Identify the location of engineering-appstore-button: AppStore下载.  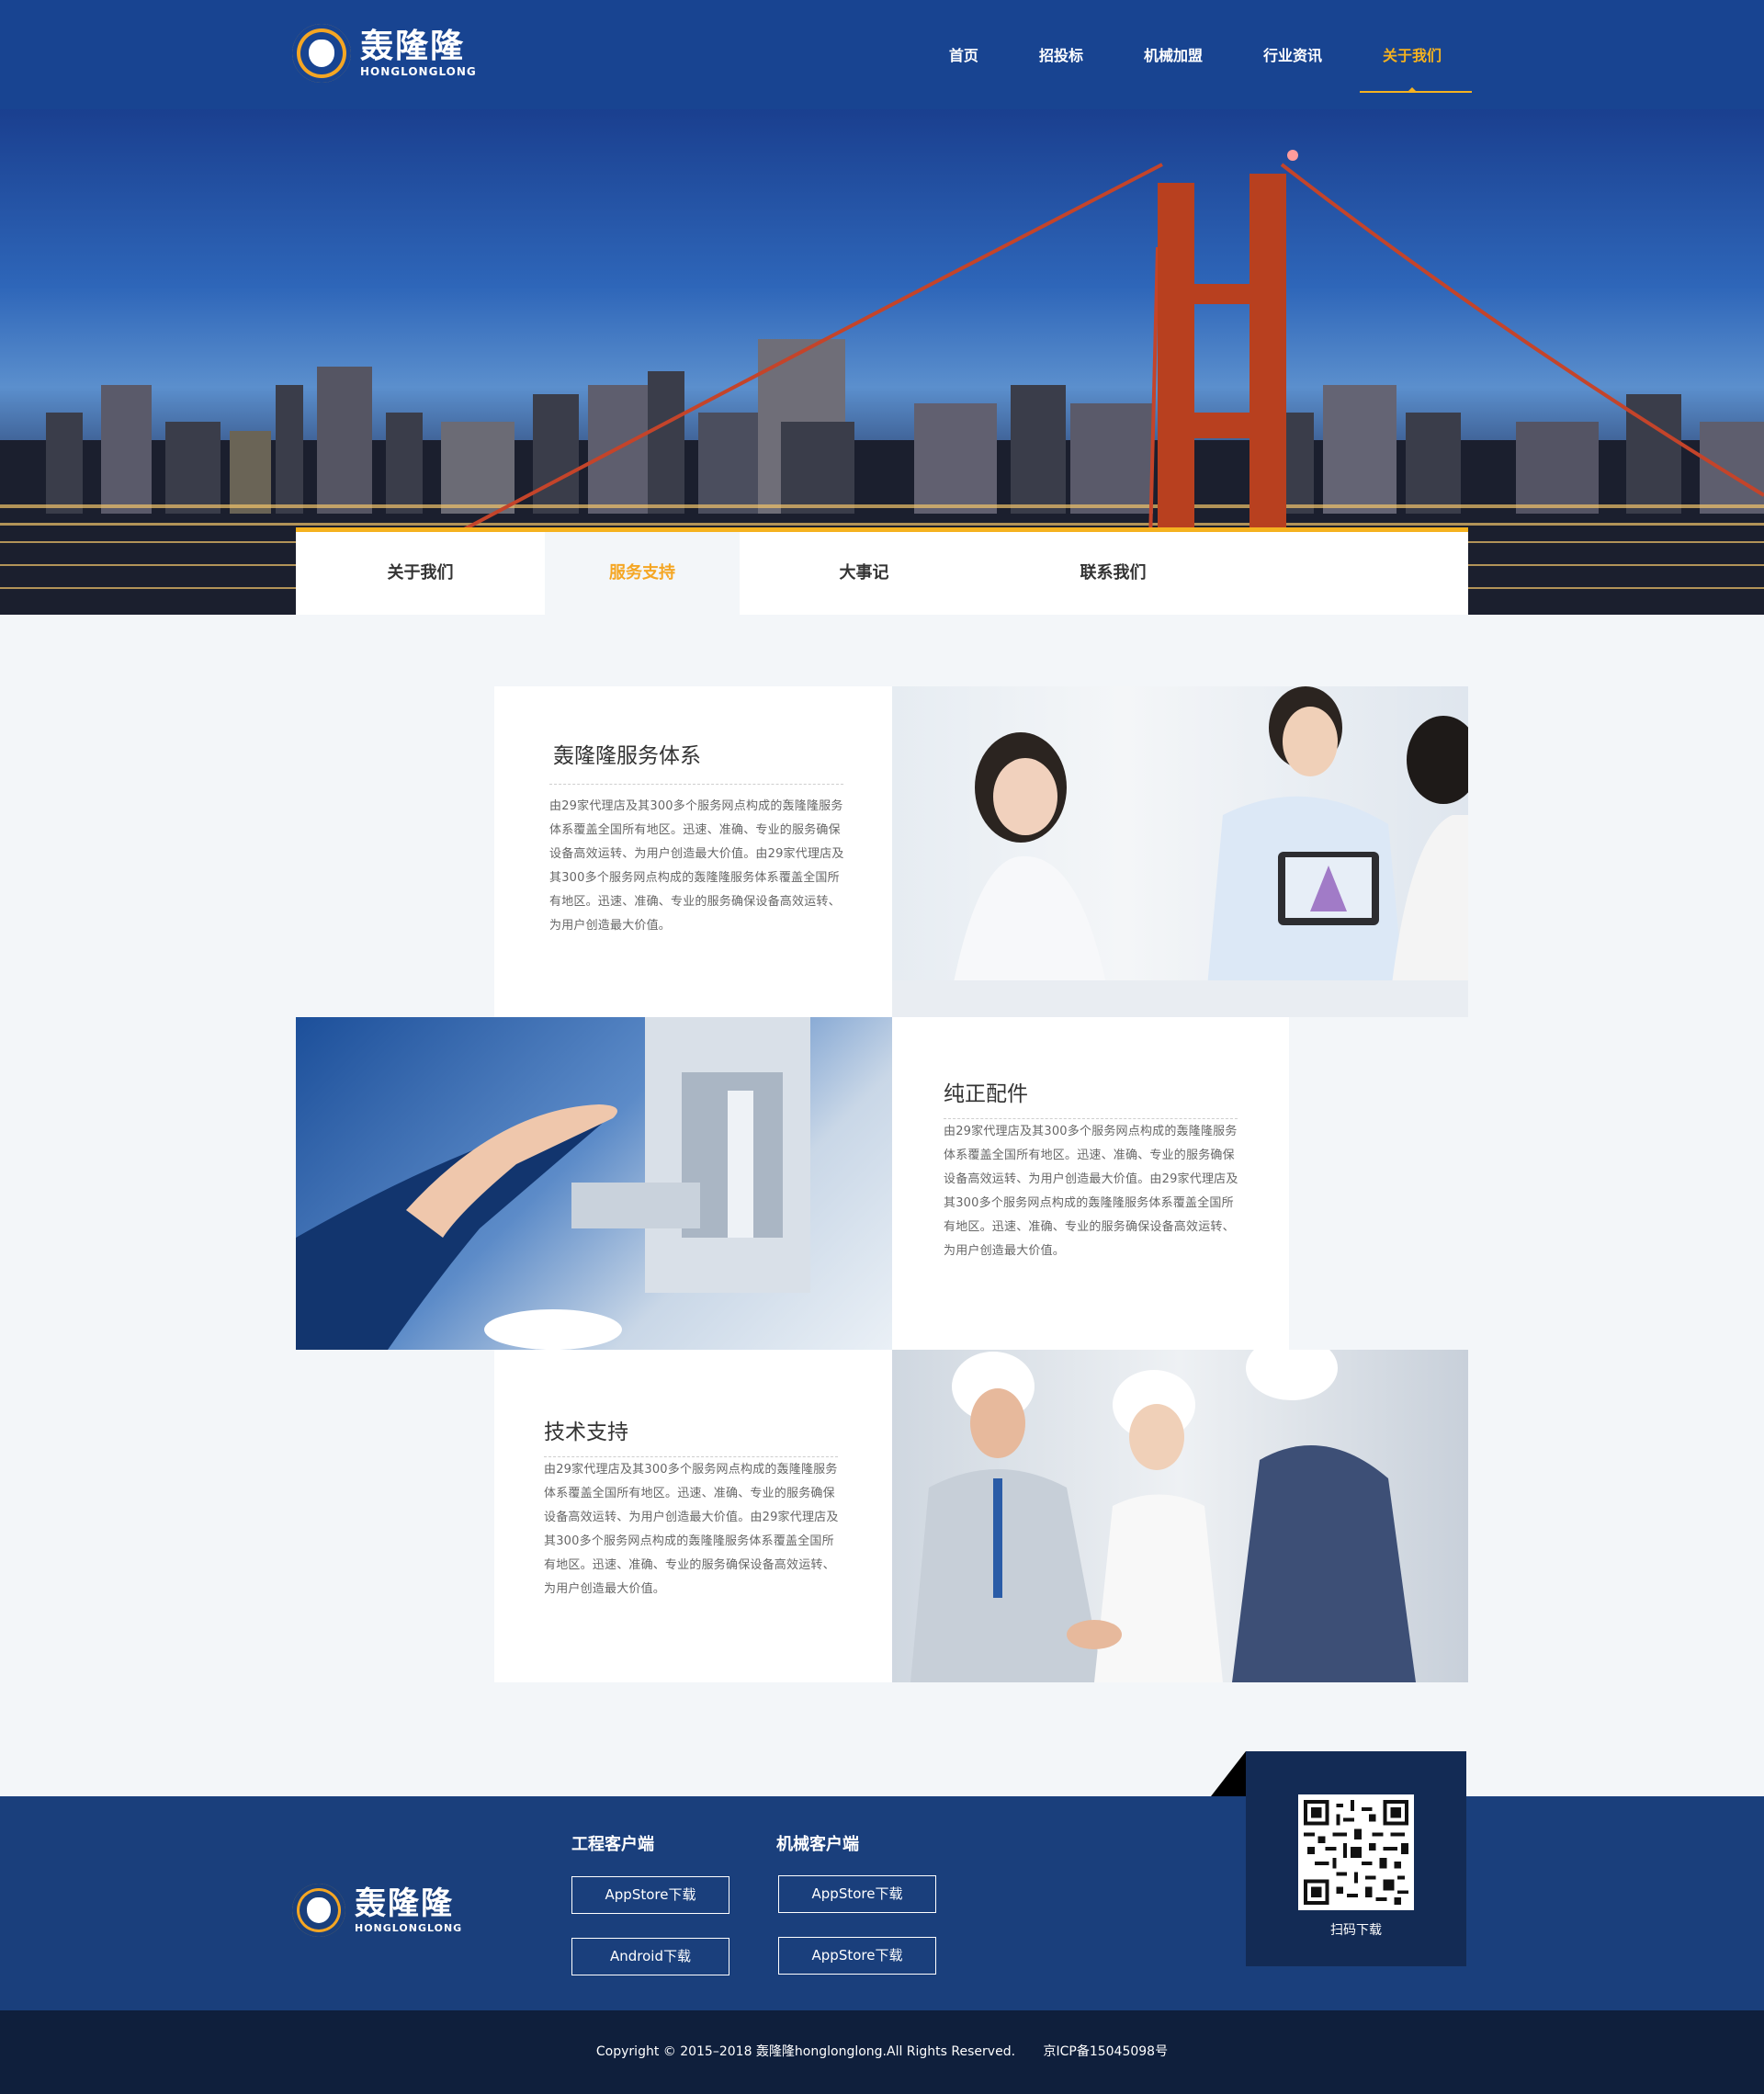
(650, 1895).